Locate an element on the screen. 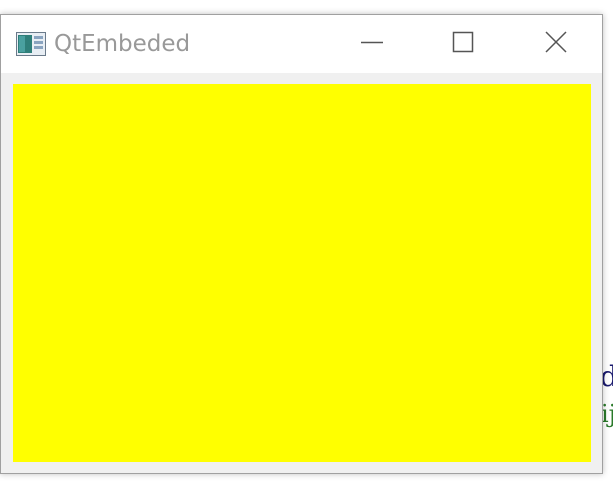 This screenshot has height=485, width=613. minimize-icon is located at coordinates (372, 44).